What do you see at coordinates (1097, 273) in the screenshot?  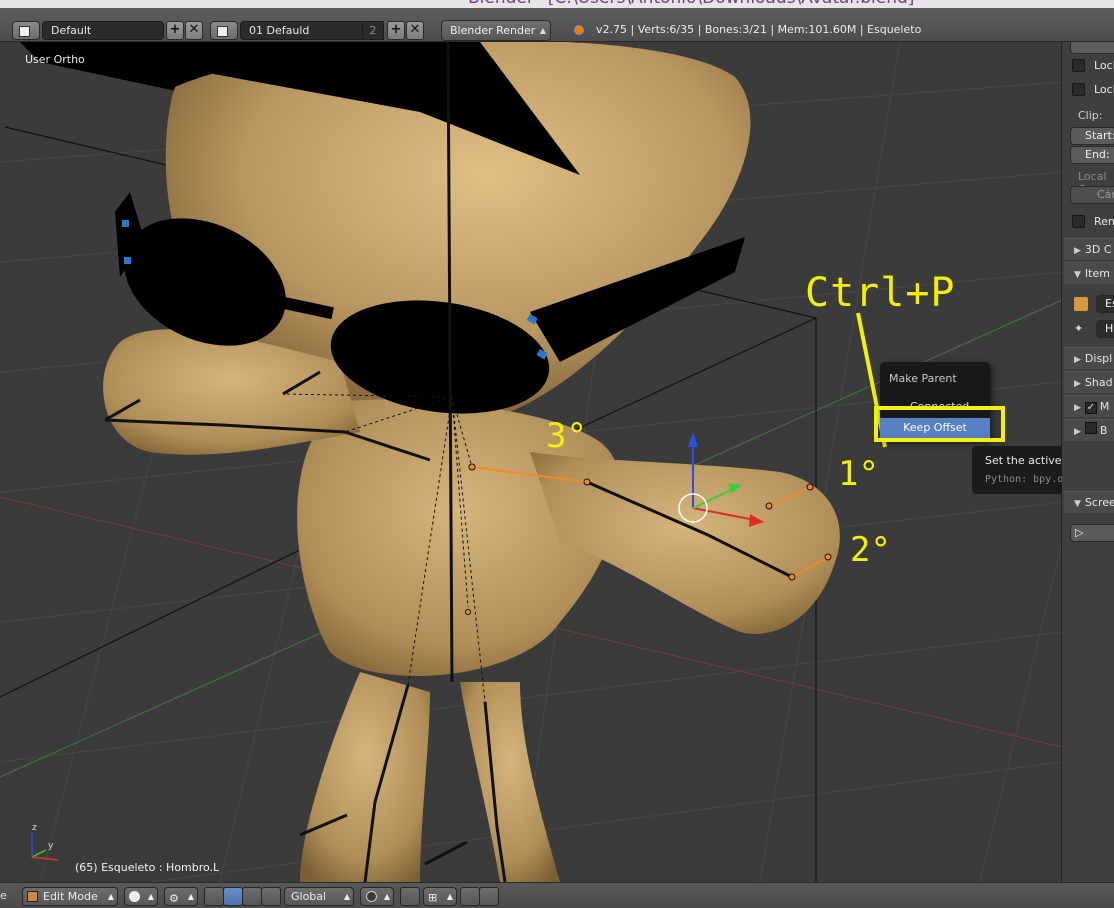 I see `section-label: Item` at bounding box center [1097, 273].